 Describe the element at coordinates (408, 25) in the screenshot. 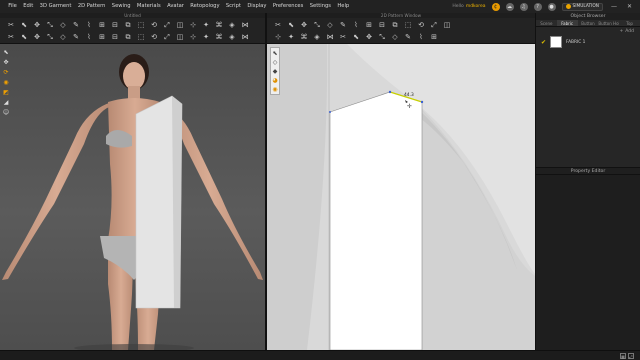

I see `2d-tool-icon: ⬚` at that location.